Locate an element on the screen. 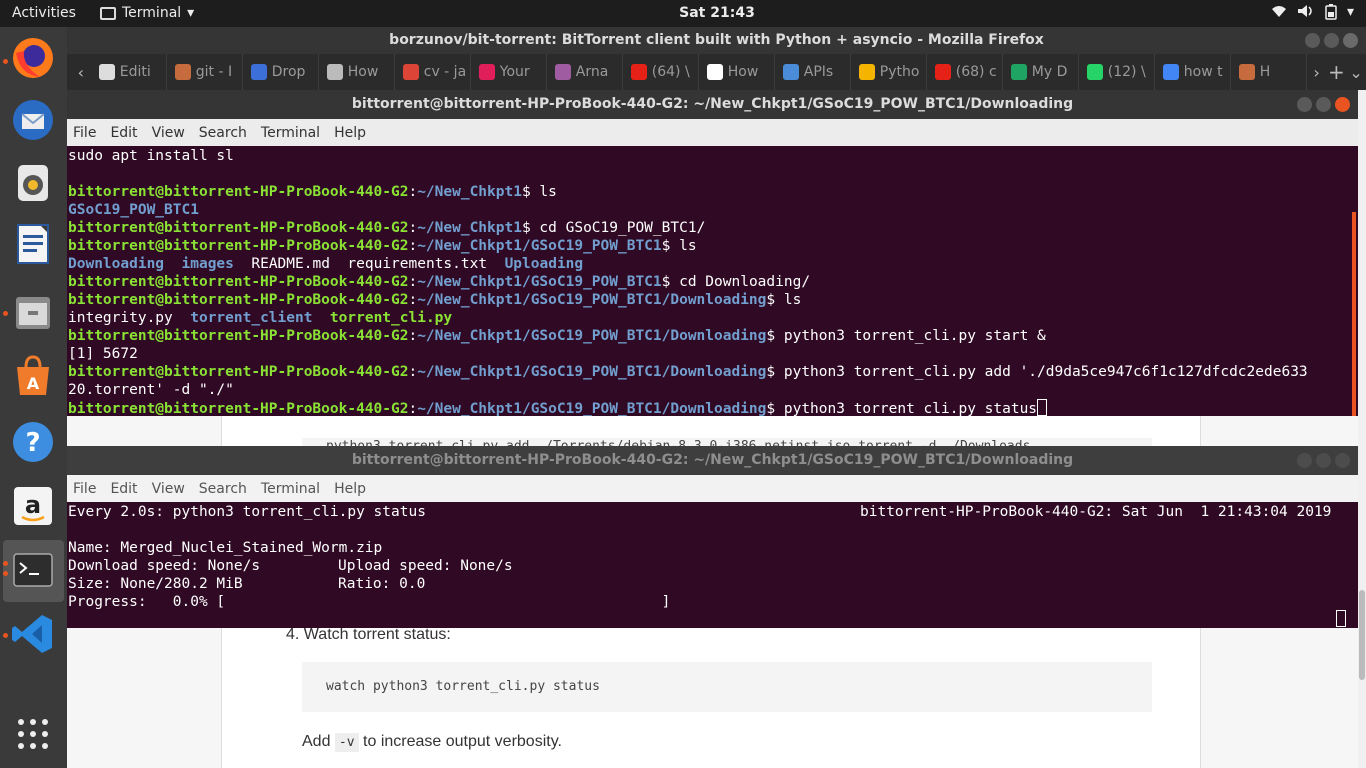  browser-tab: Drop is located at coordinates (281, 72).